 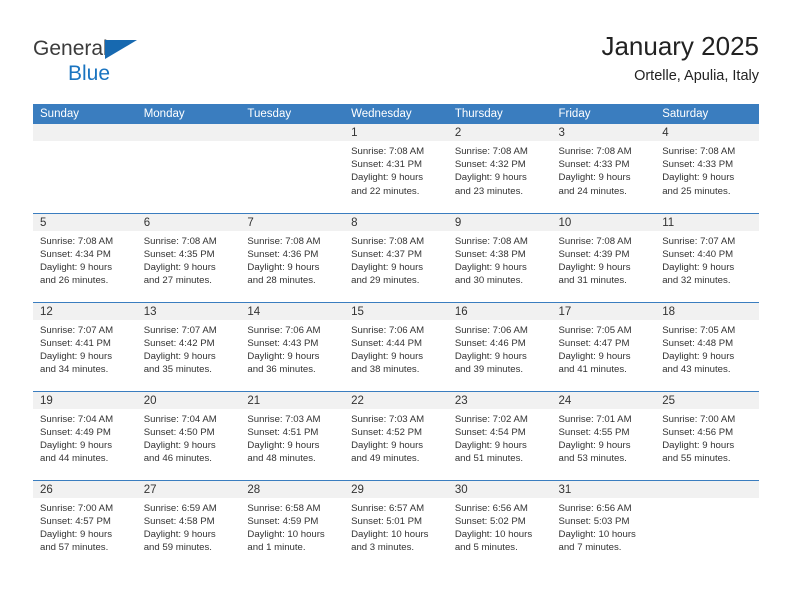 I want to click on sunset-text: Sunset: 4:56 PM, so click(x=698, y=432).